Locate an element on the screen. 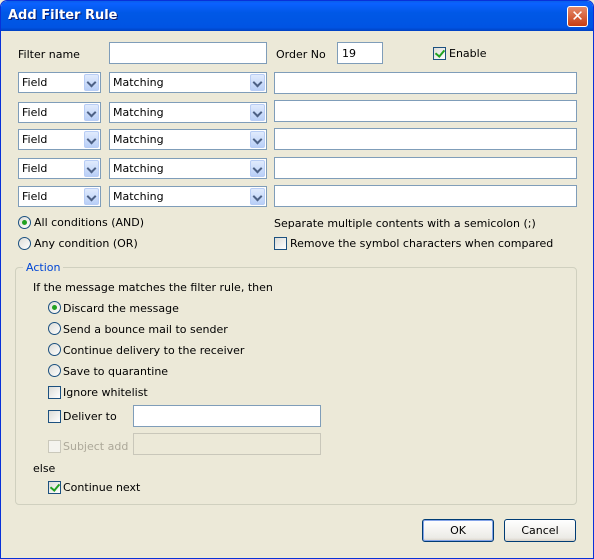  any-condition-radio is located at coordinates (24, 243).